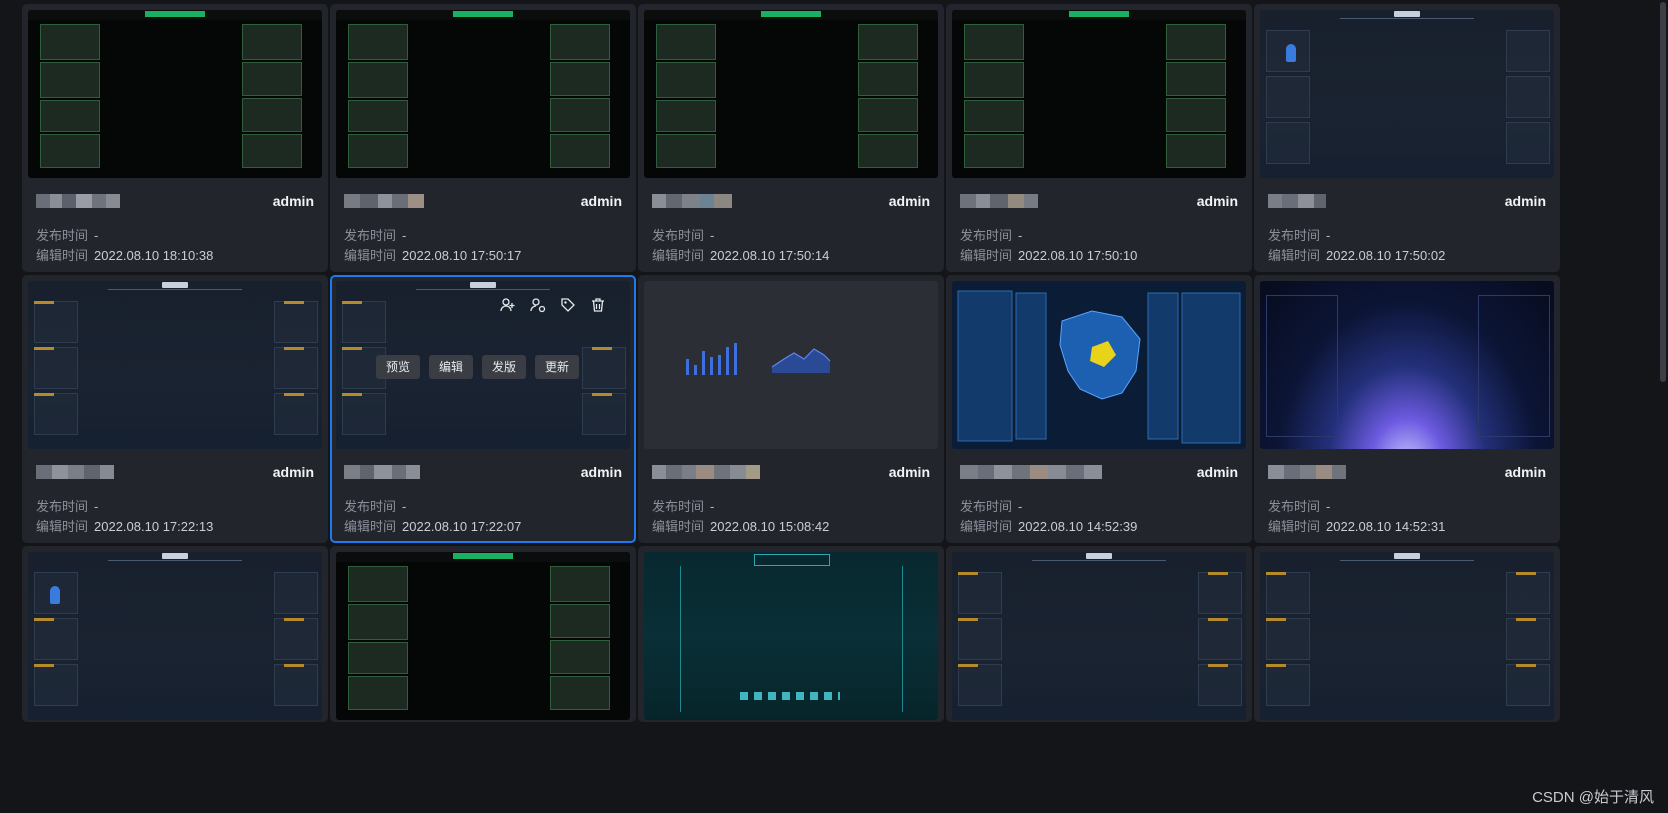  I want to click on tag-icon, so click(568, 305).